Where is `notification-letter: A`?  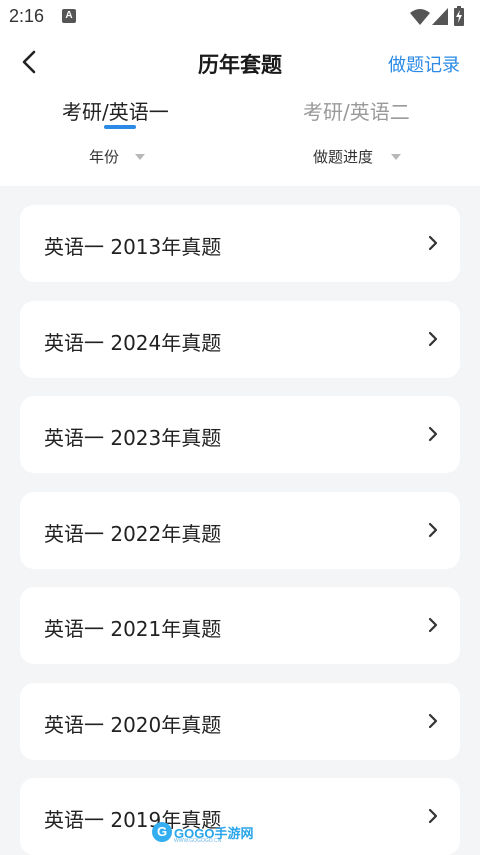
notification-letter: A is located at coordinates (69, 15).